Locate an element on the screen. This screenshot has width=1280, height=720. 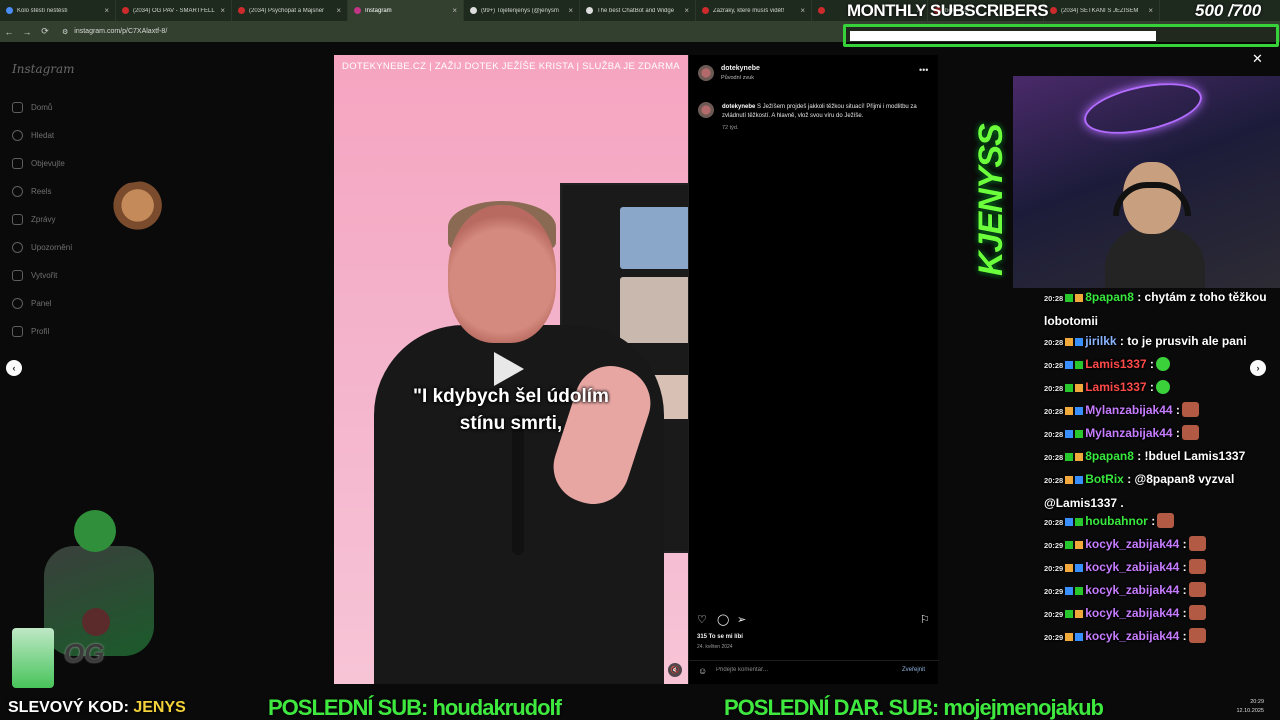
browser-tab: Kolo štěstí neštěstí × is located at coordinates (58, 10).